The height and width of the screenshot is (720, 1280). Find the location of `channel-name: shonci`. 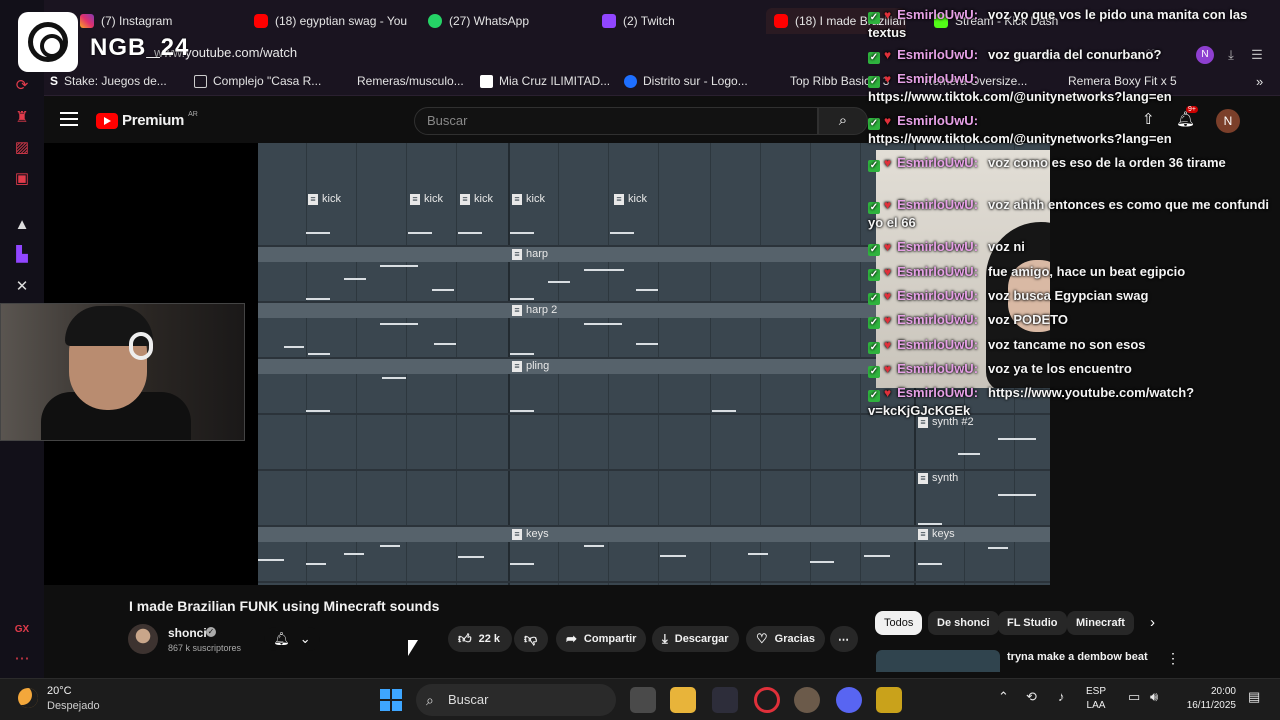

channel-name: shonci is located at coordinates (187, 633).